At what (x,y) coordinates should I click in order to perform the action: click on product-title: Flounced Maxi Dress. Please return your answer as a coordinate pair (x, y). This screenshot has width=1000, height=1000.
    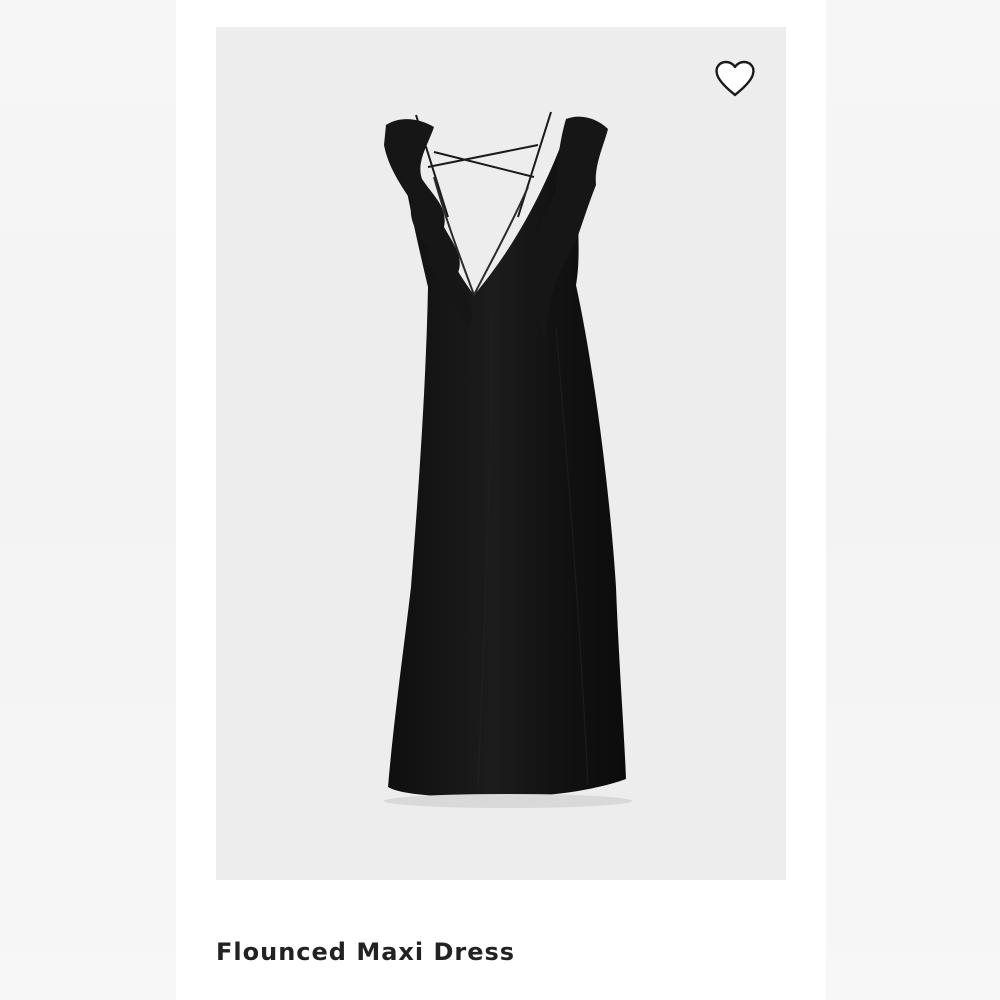
    Looking at the image, I should click on (365, 952).